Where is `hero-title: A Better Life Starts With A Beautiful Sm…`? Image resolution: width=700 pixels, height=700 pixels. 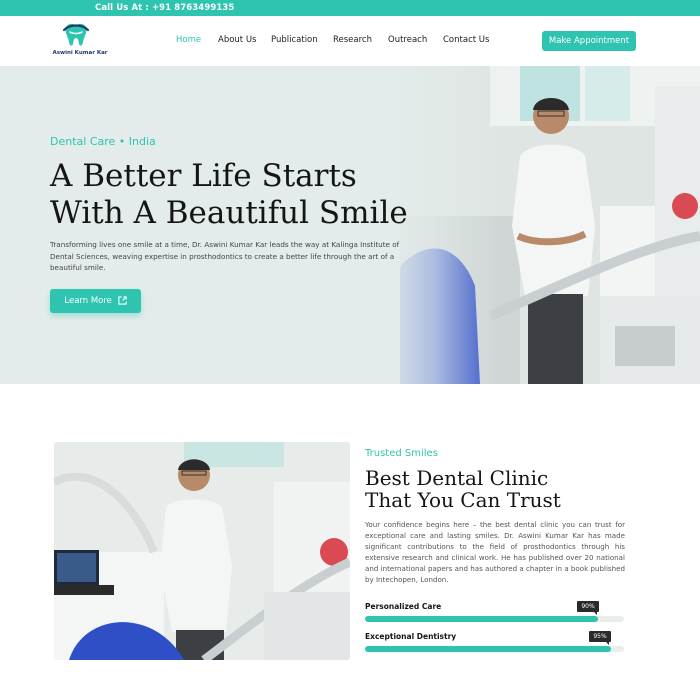
hero-title: A Better Life Starts With A Beautiful Sm… is located at coordinates (229, 195).